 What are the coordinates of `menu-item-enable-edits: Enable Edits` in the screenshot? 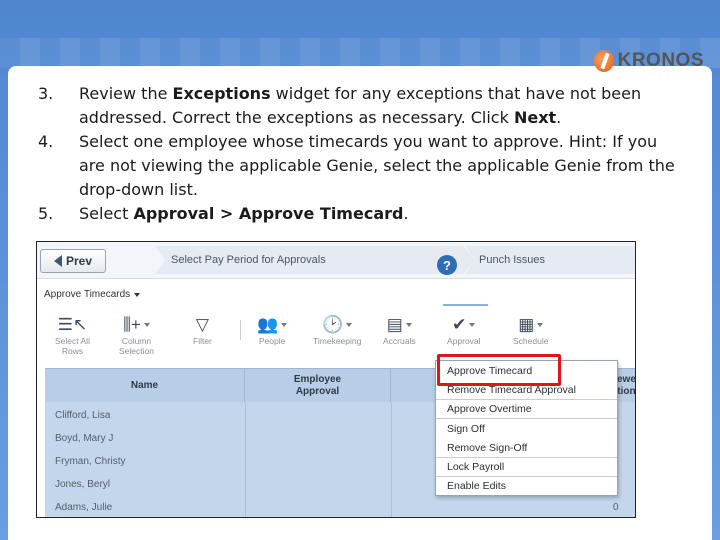 It's located at (526, 485).